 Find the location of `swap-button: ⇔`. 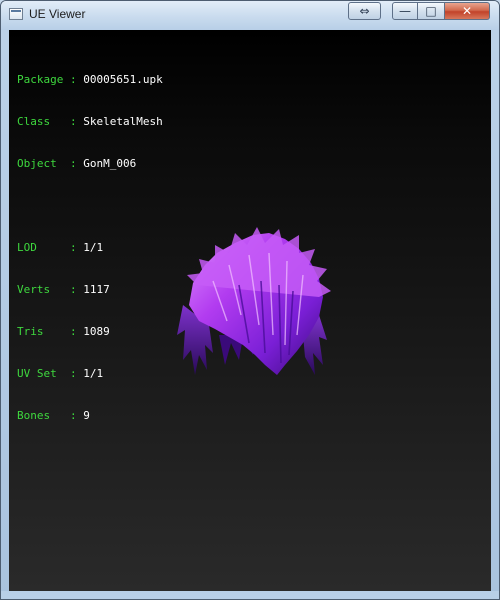

swap-button: ⇔ is located at coordinates (364, 11).